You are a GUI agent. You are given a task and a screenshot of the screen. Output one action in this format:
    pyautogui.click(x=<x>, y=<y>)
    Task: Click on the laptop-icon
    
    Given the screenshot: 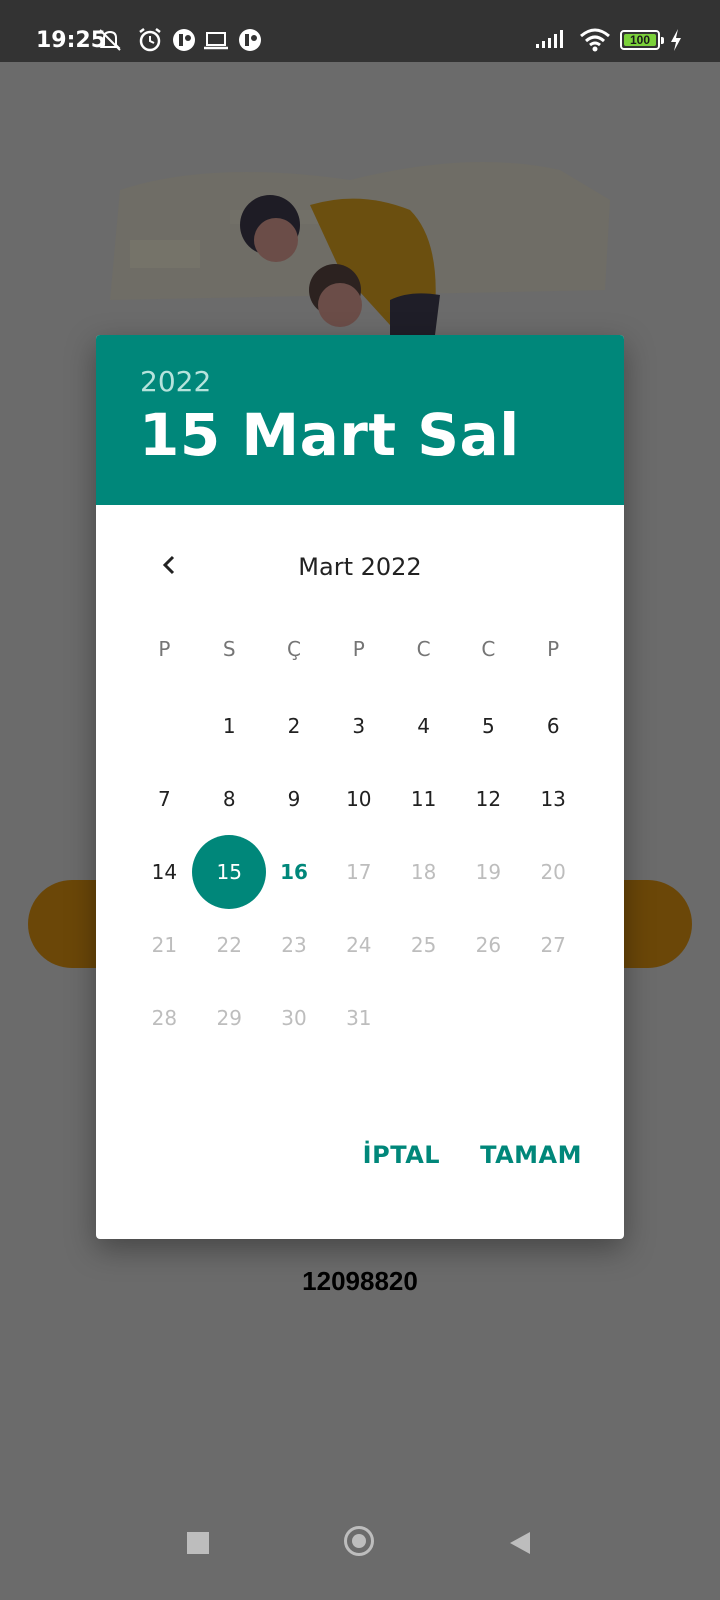 What is the action you would take?
    pyautogui.click(x=216, y=41)
    